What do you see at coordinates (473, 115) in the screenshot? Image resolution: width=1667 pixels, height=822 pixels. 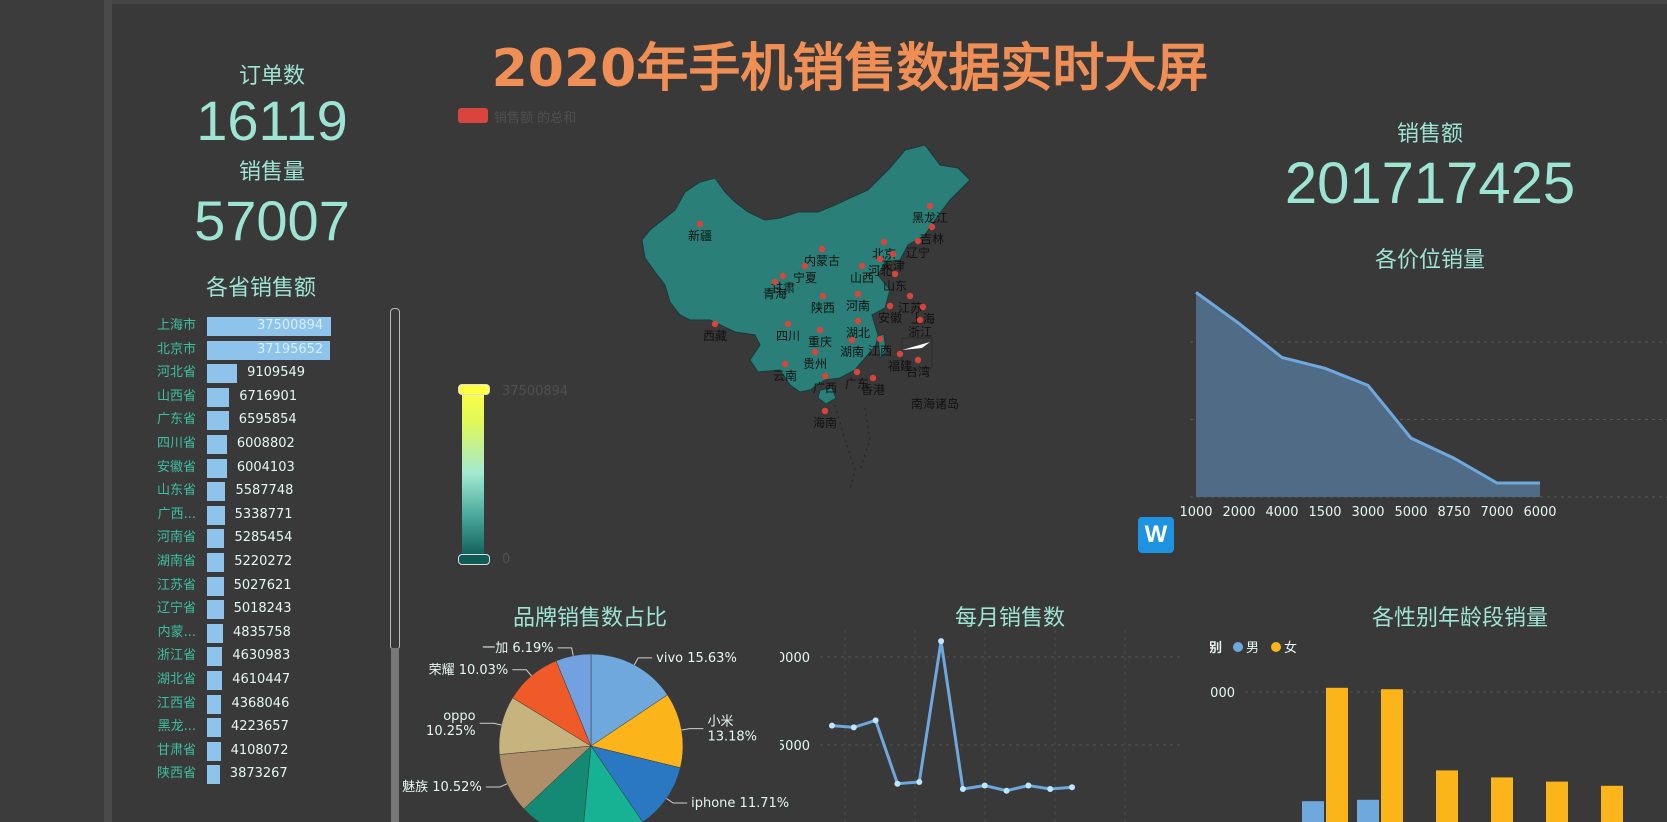 I see `map-legend-swatch` at bounding box center [473, 115].